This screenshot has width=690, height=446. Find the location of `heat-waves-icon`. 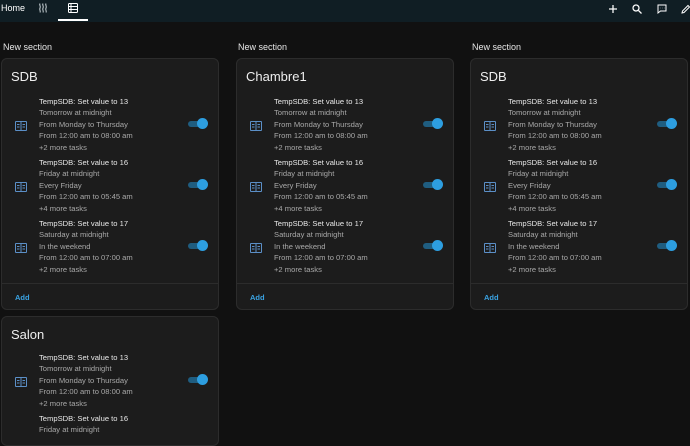

heat-waves-icon is located at coordinates (43, 8).